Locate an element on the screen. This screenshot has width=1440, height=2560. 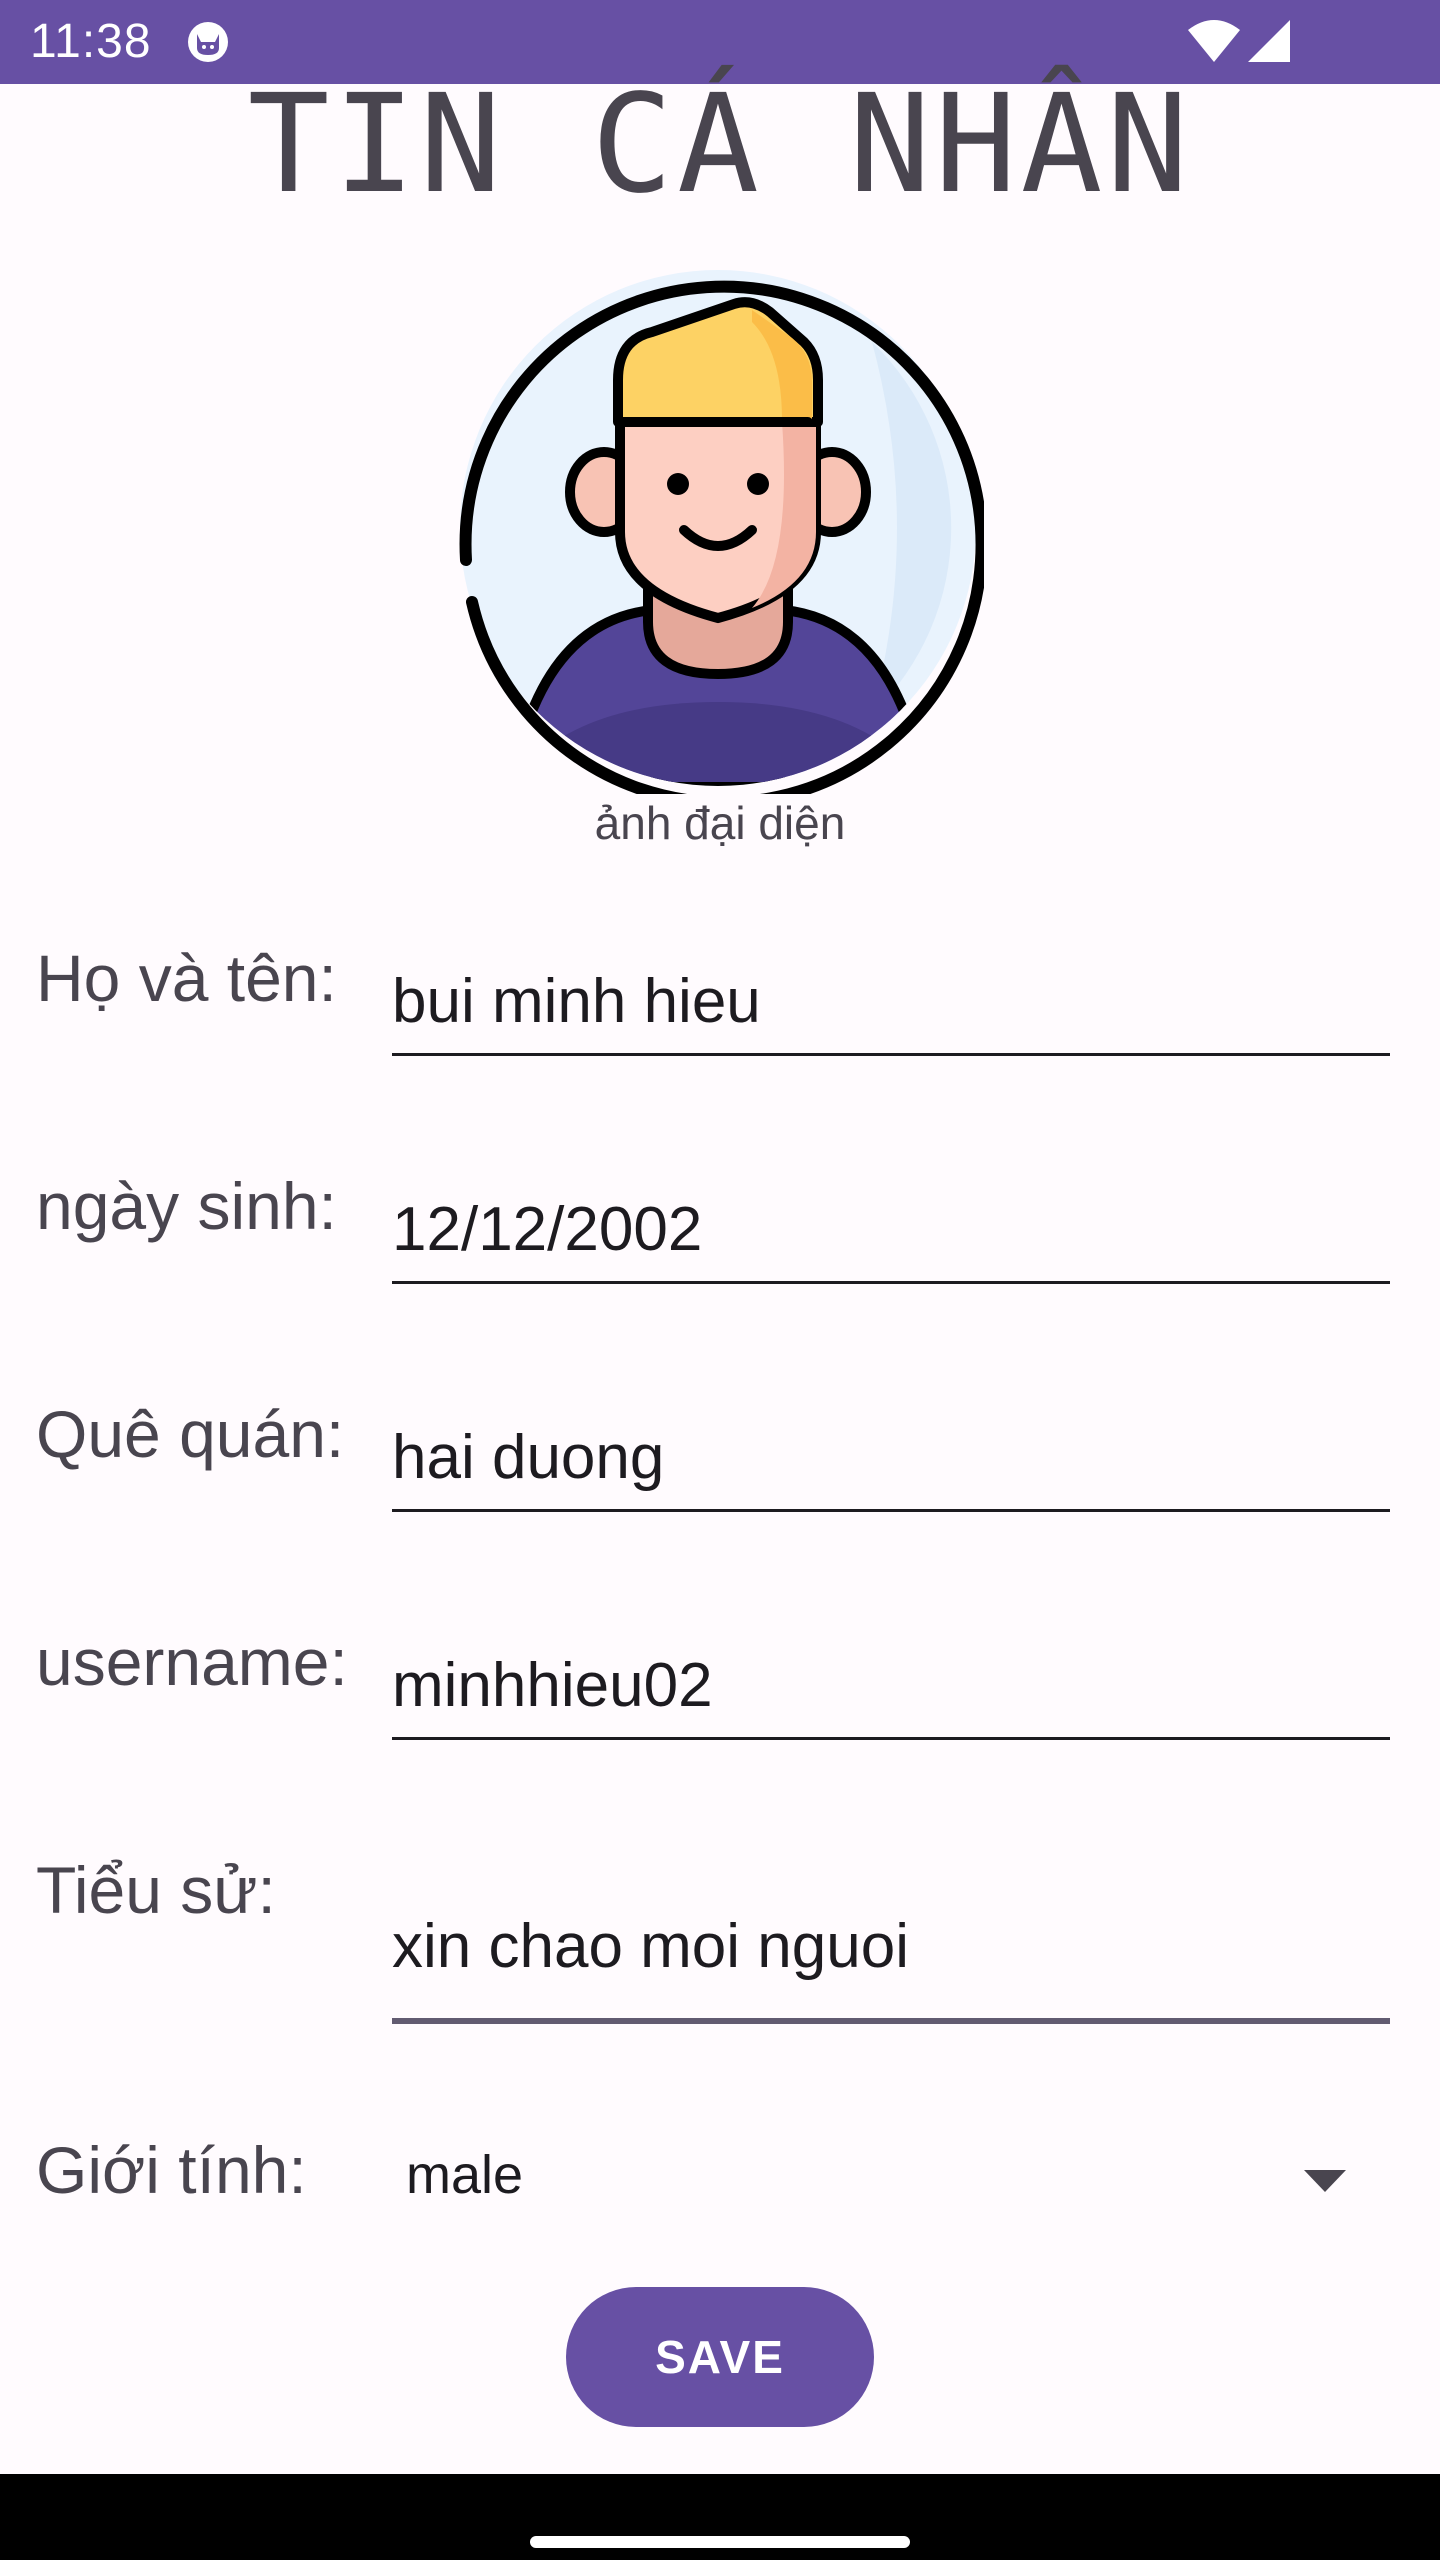
signal-icon is located at coordinates (1269, 41).